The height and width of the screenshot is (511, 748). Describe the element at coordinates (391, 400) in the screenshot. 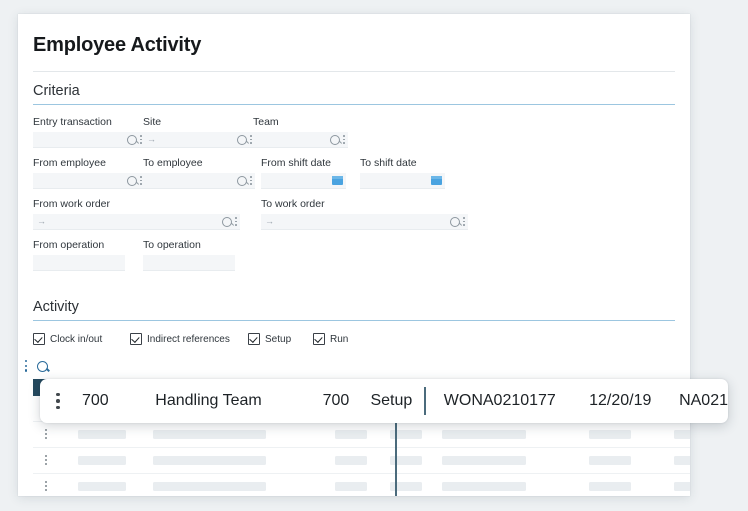

I see `record-type: Setup` at that location.